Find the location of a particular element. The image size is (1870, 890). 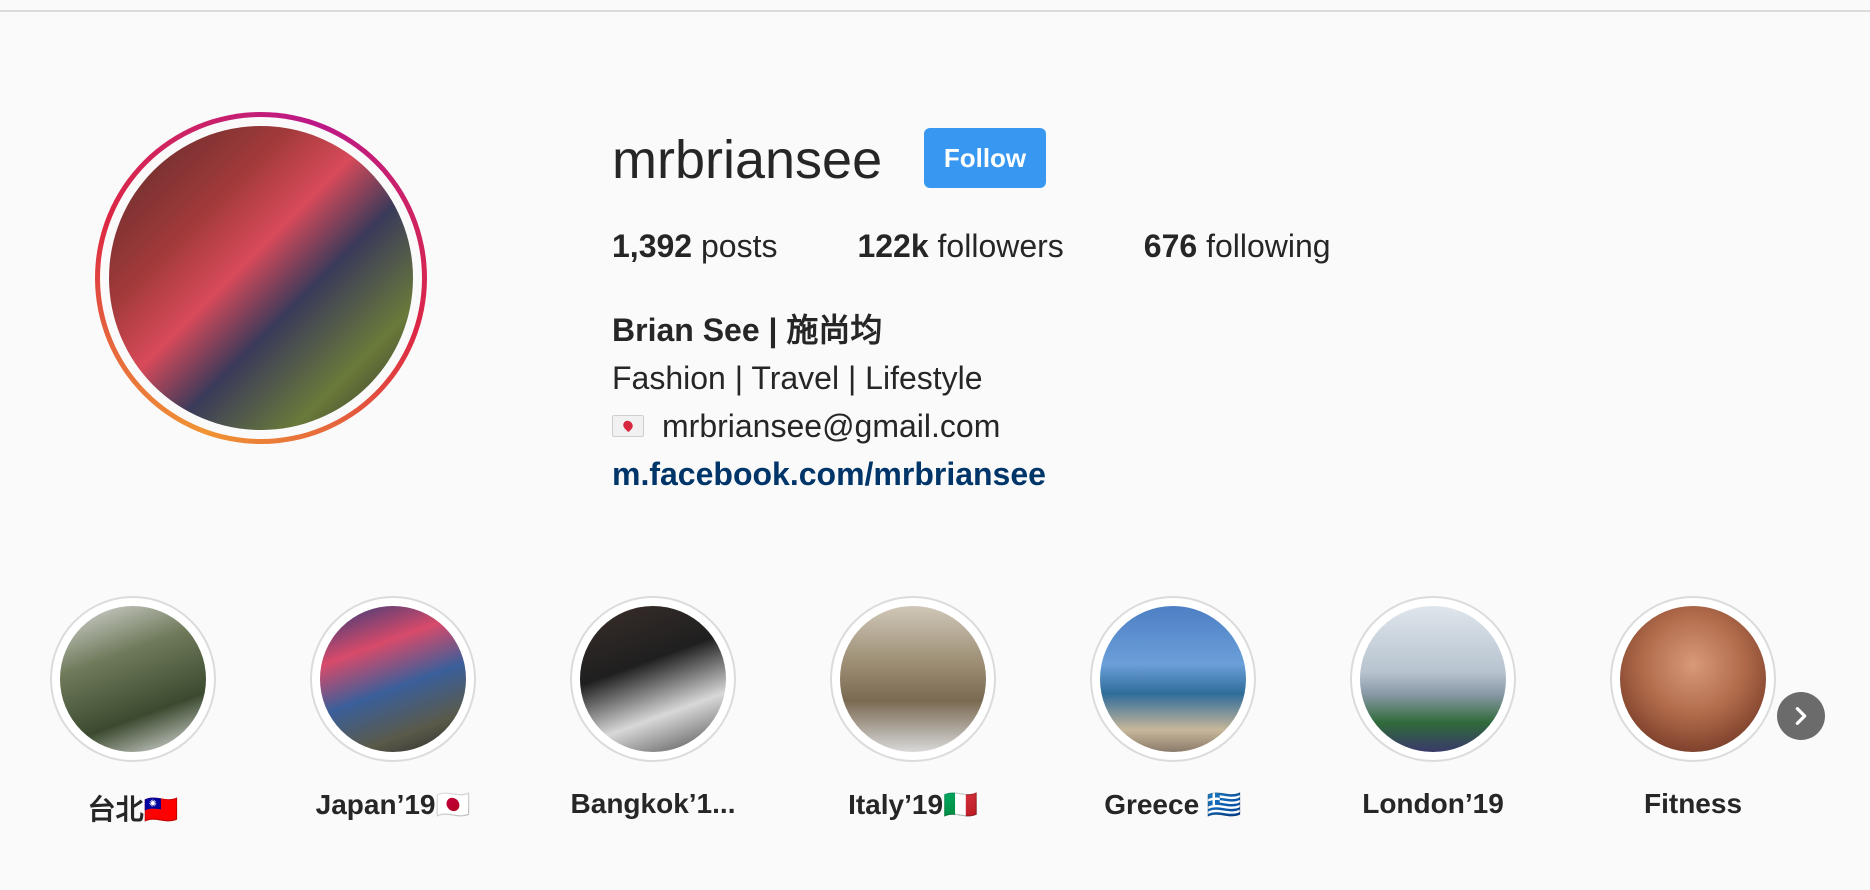

posts-count: 1,392 is located at coordinates (652, 246).